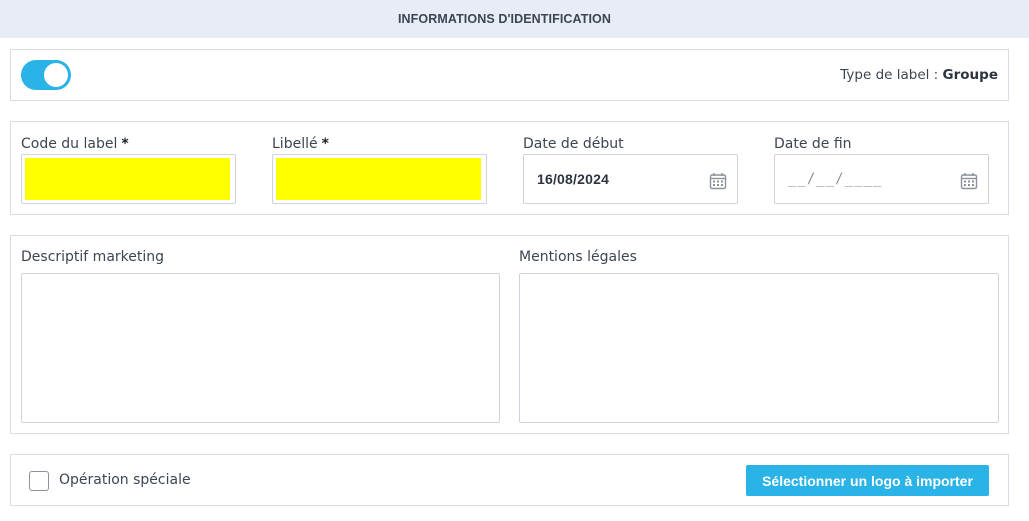 The height and width of the screenshot is (521, 1029). Describe the element at coordinates (39, 481) in the screenshot. I see `operation-speciale-checkbox` at that location.